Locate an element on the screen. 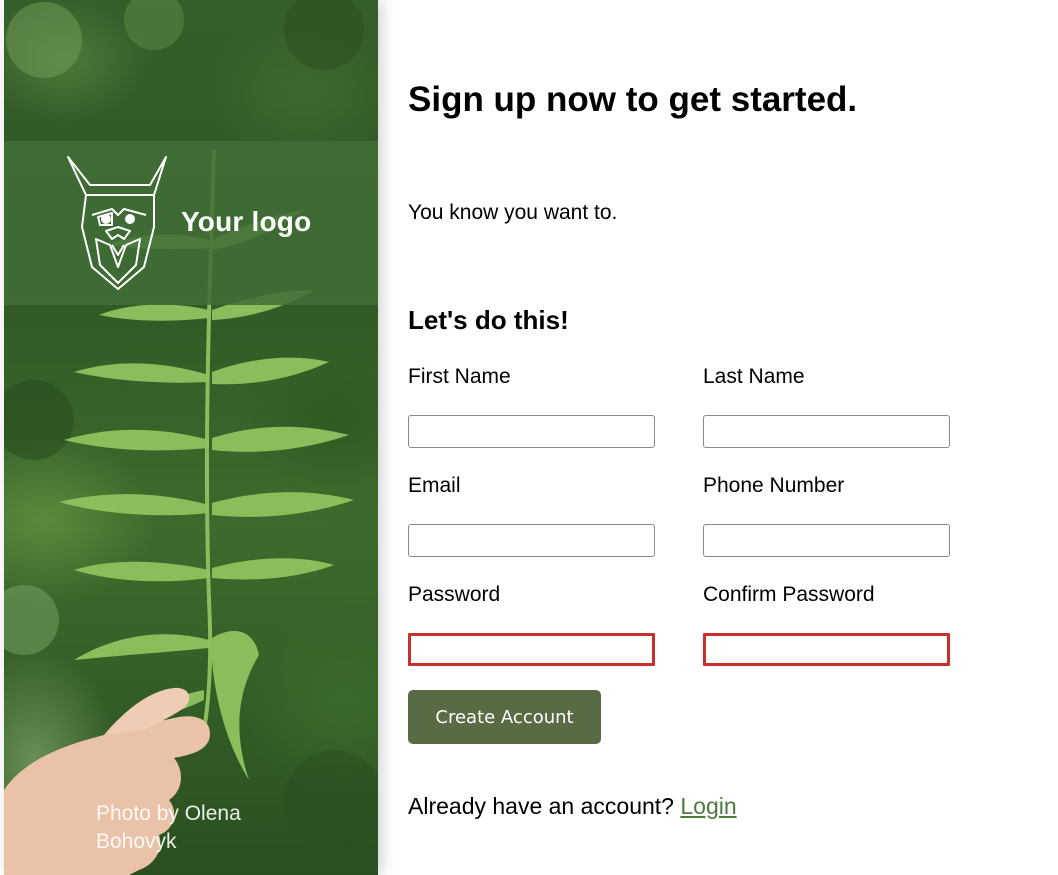  login-prompt-text: Already have an account? is located at coordinates (541, 806).